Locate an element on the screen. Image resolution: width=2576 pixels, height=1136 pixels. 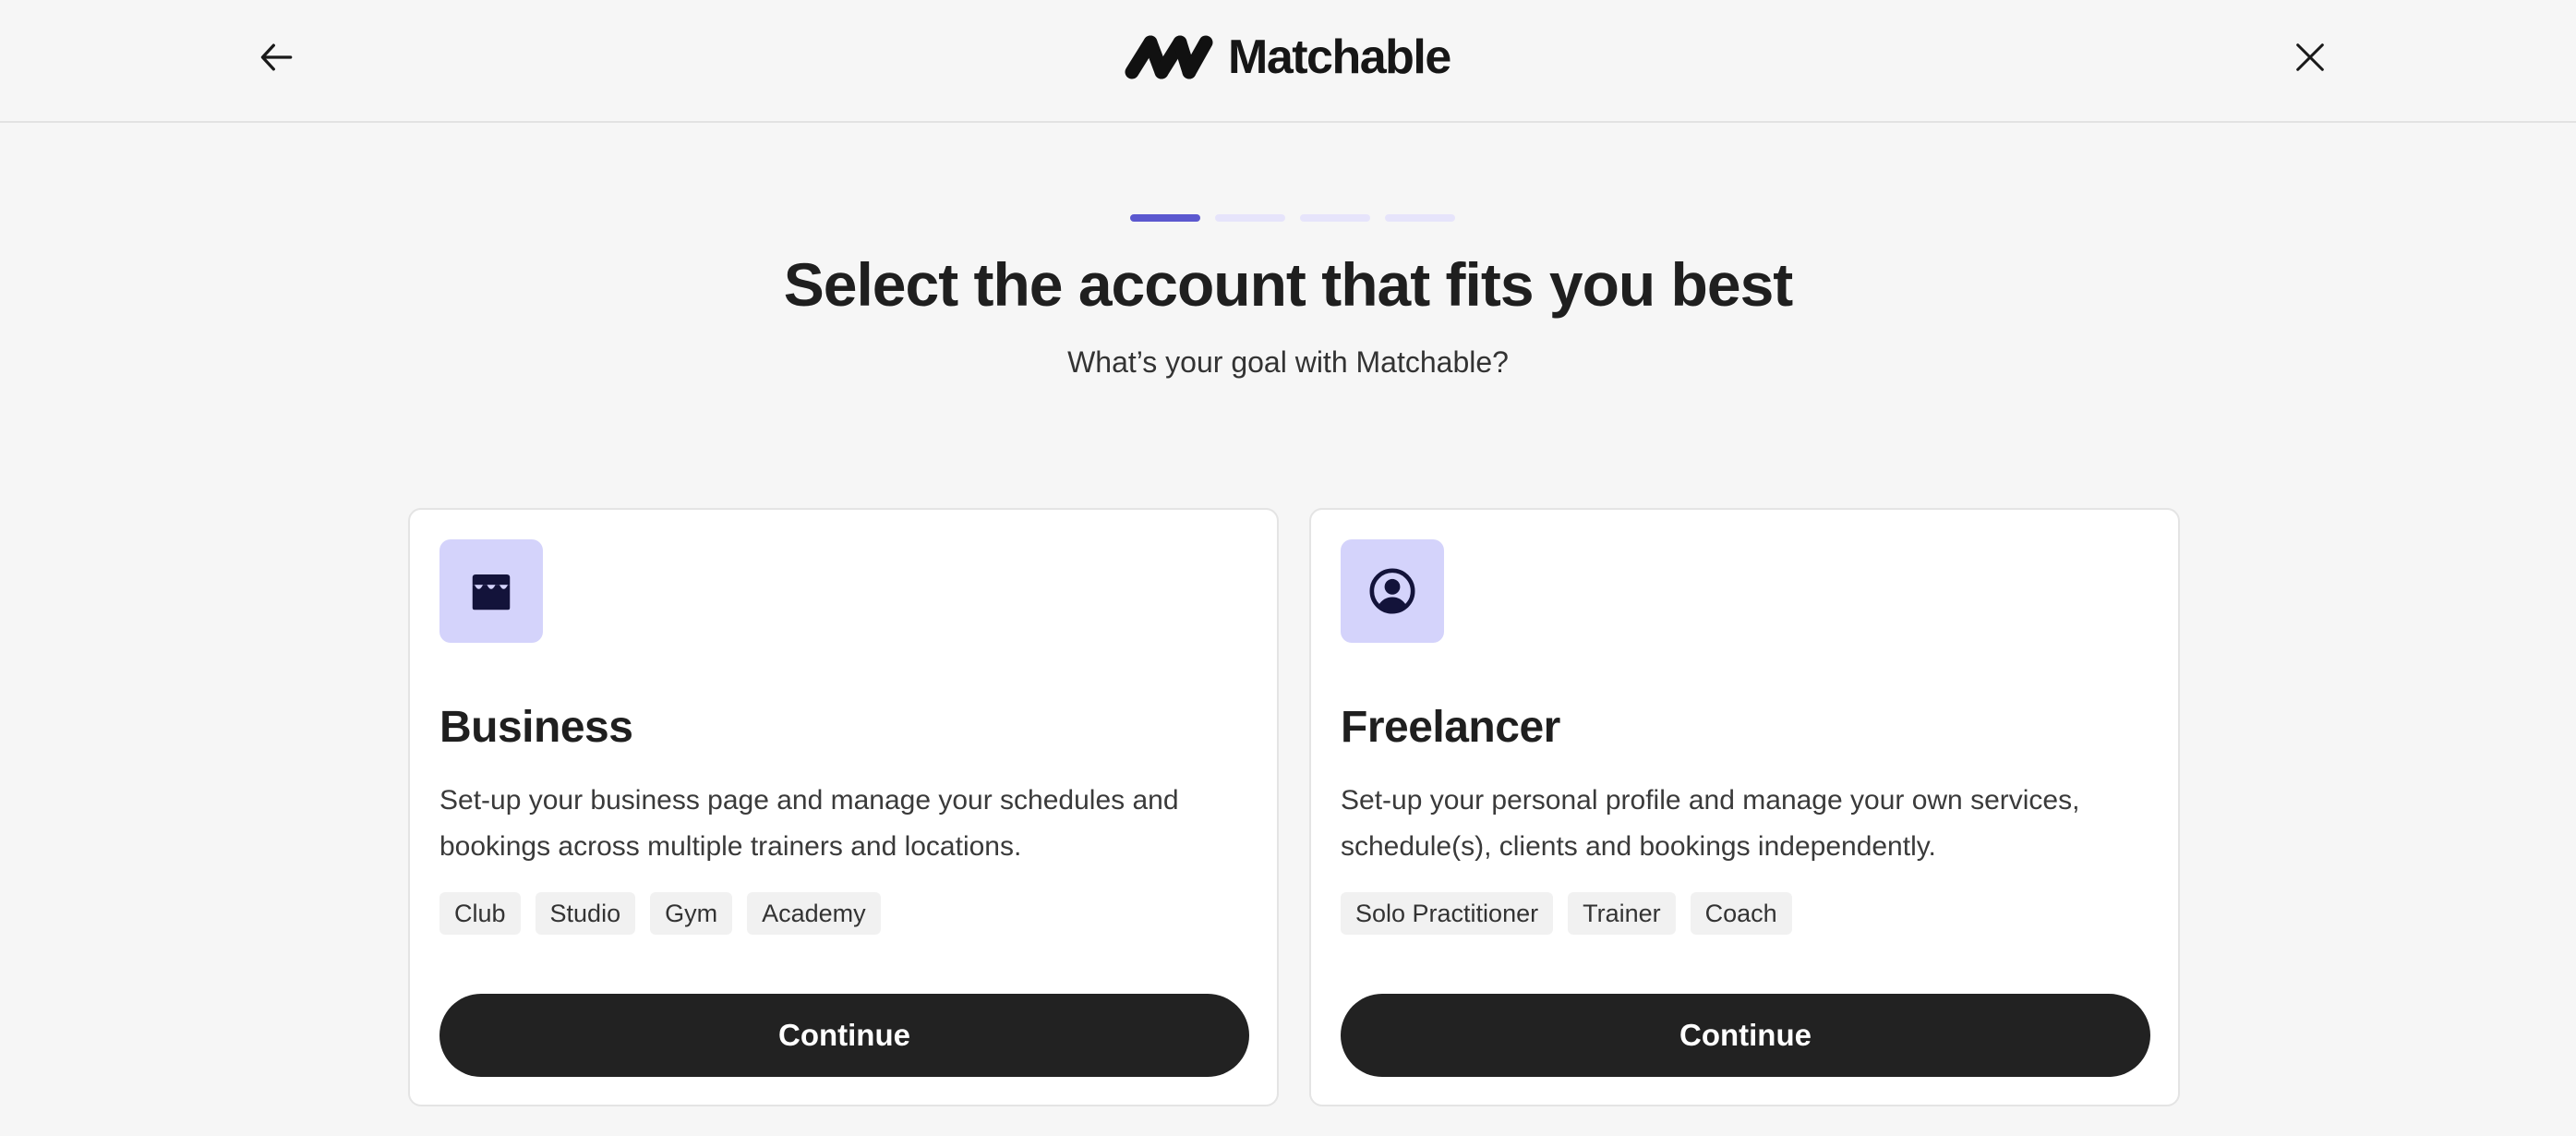
close-button is located at coordinates (2310, 58).